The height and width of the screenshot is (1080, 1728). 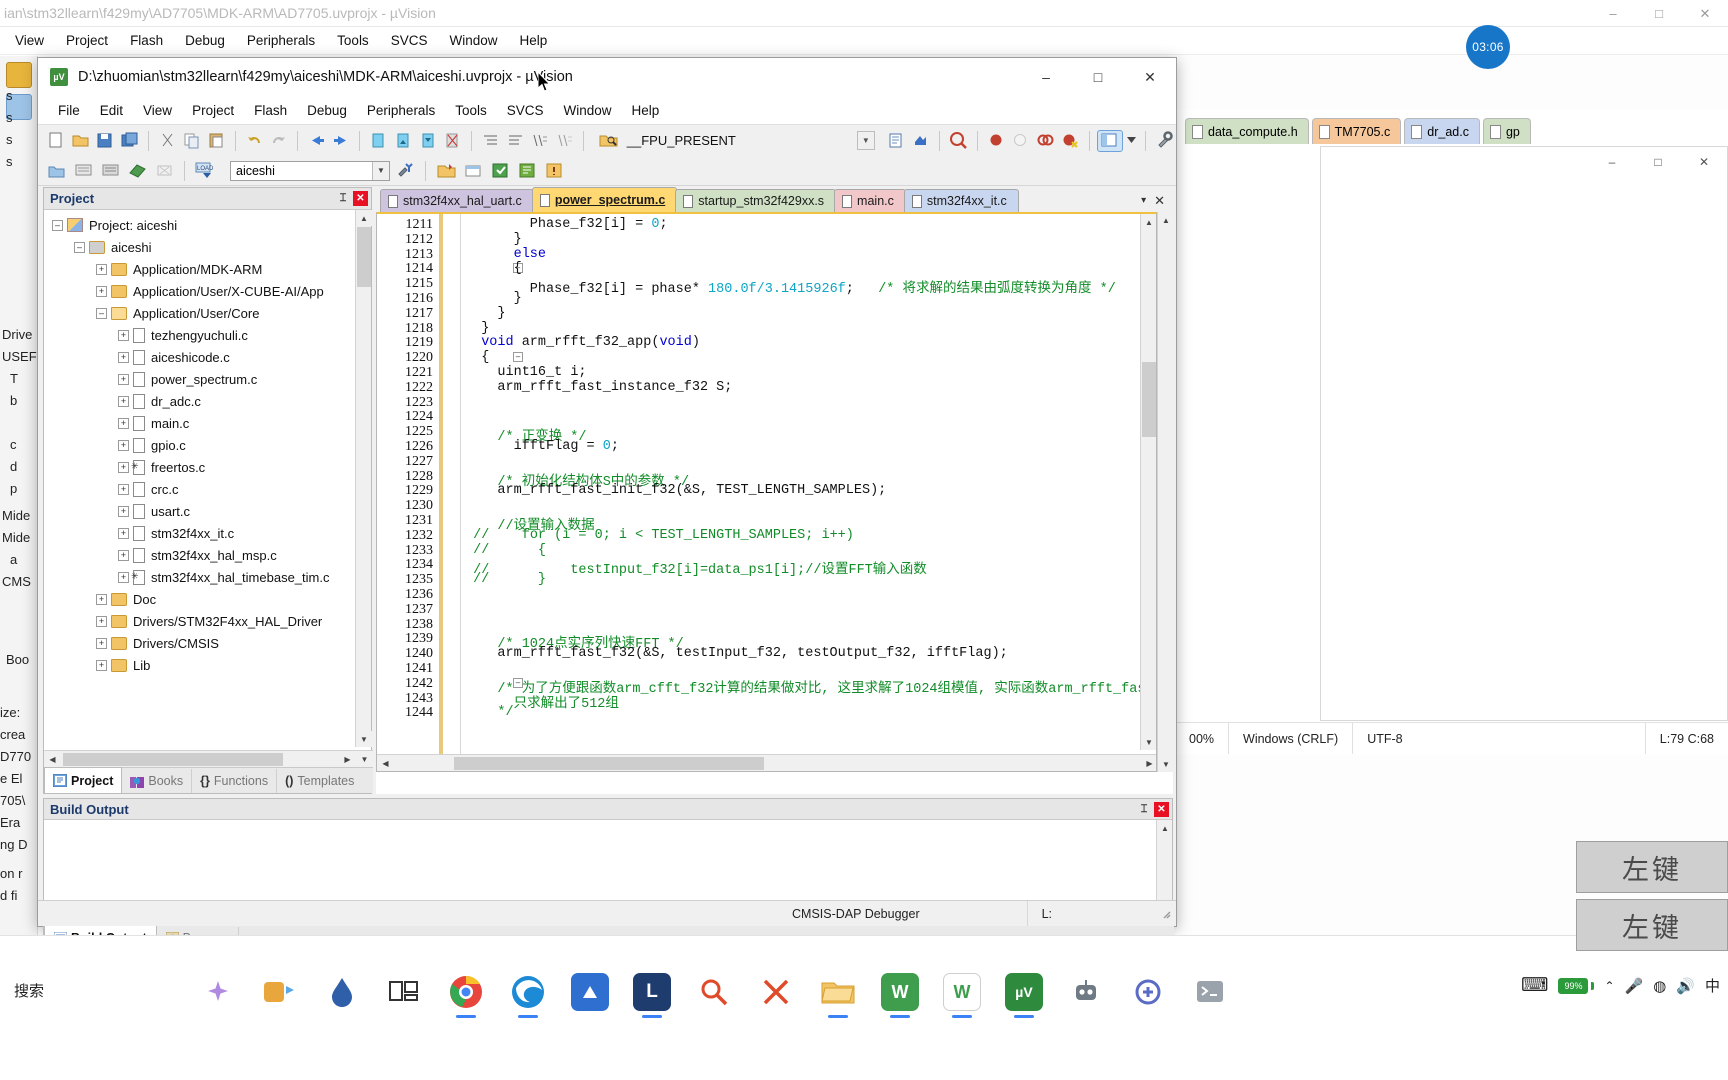 What do you see at coordinates (500, 171) in the screenshot?
I see `manage-run-time-icon` at bounding box center [500, 171].